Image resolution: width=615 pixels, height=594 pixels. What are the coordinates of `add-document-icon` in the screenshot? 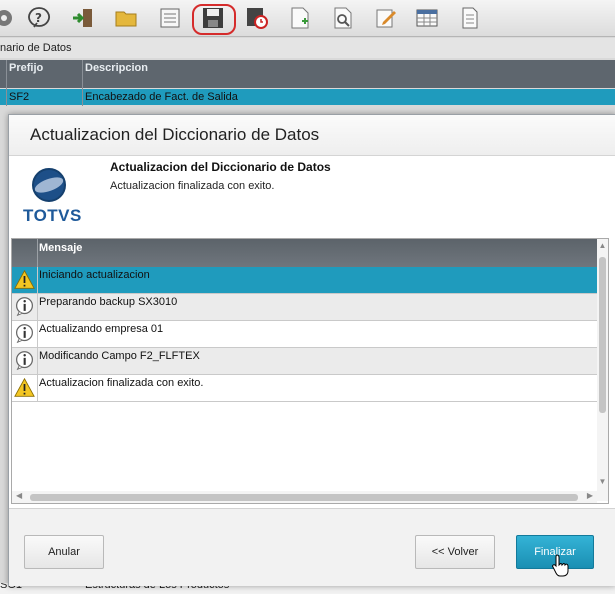 It's located at (300, 18).